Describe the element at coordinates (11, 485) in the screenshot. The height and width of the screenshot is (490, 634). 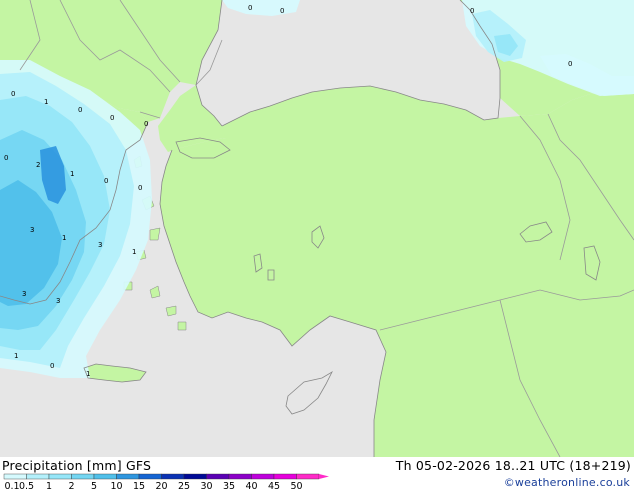
I see `legend-tick-label: 0.1` at that location.